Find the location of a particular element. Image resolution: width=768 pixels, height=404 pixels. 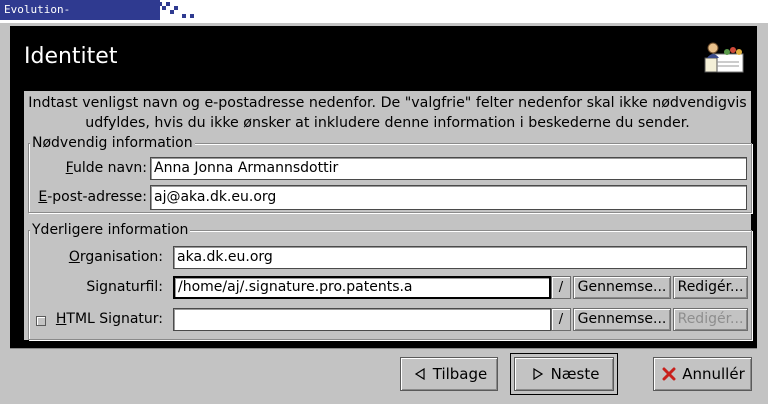

html-signature-history-button: / is located at coordinates (561, 319).